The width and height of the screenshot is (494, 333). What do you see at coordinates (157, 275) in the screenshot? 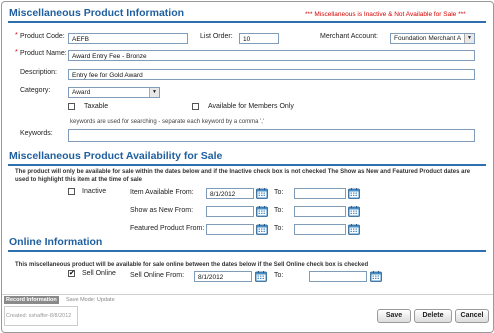
I see `sell-online-from-label: Sell Online From:` at bounding box center [157, 275].